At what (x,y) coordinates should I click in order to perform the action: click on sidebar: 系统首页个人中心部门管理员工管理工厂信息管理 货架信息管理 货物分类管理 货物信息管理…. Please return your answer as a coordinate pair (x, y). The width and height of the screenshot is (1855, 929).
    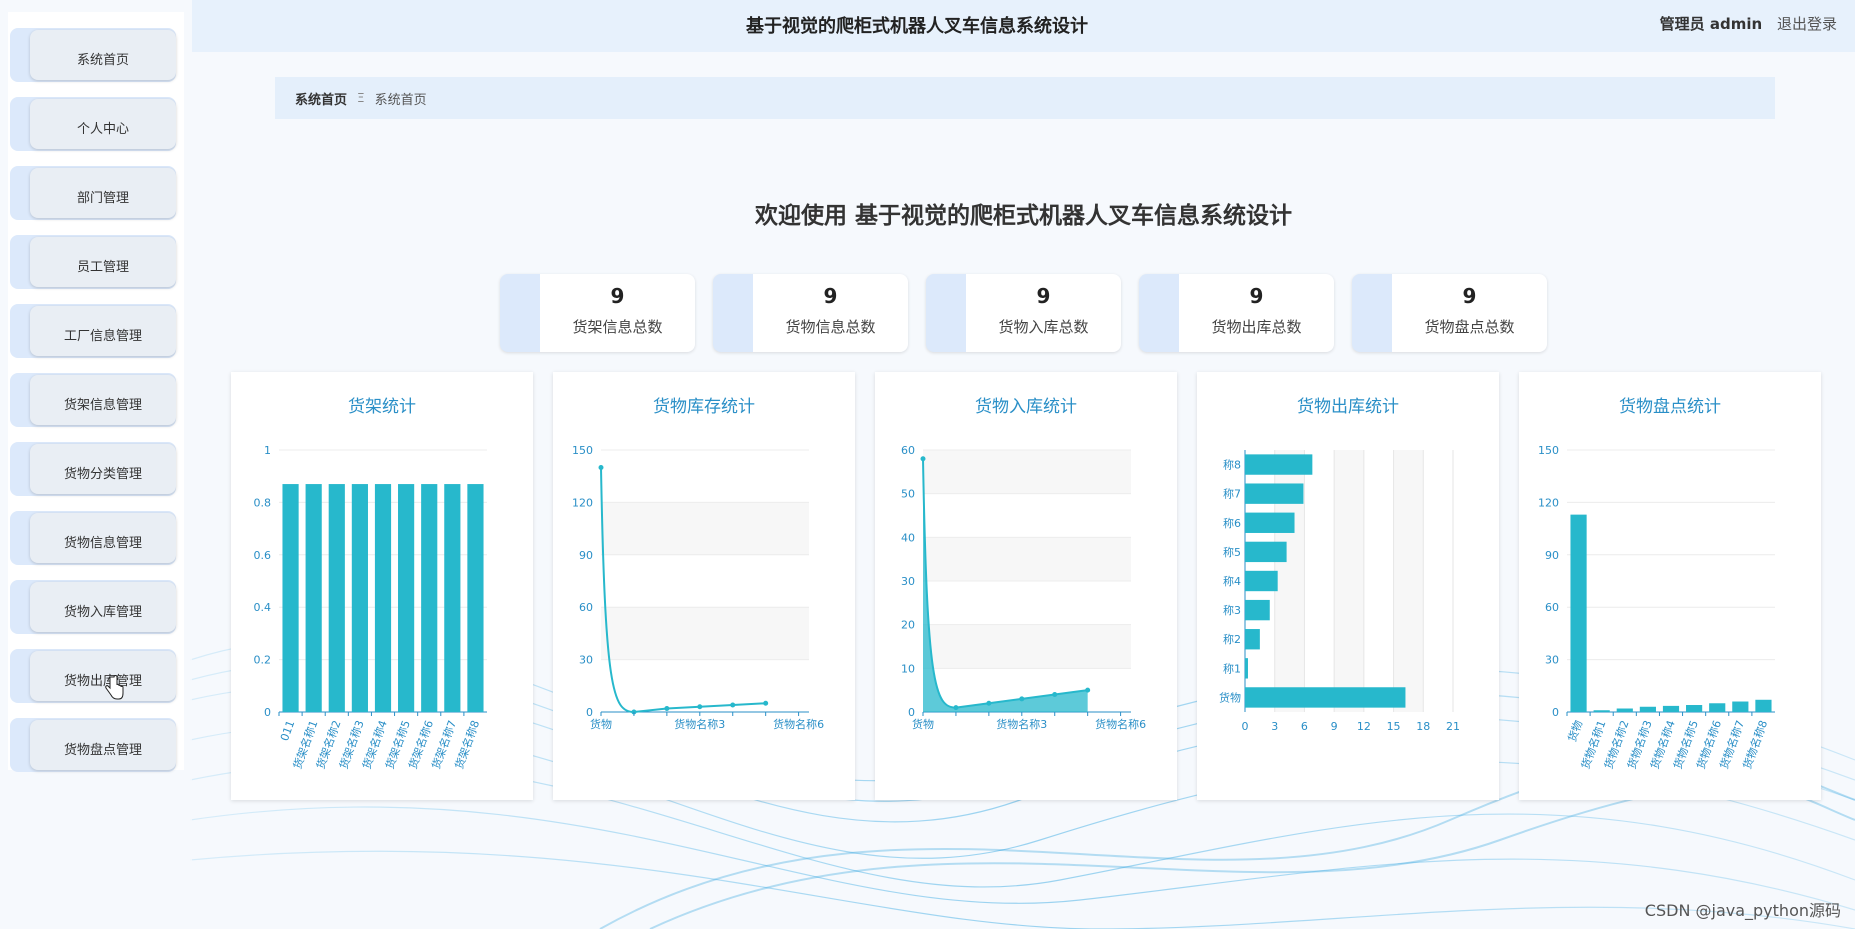
    Looking at the image, I should click on (96, 464).